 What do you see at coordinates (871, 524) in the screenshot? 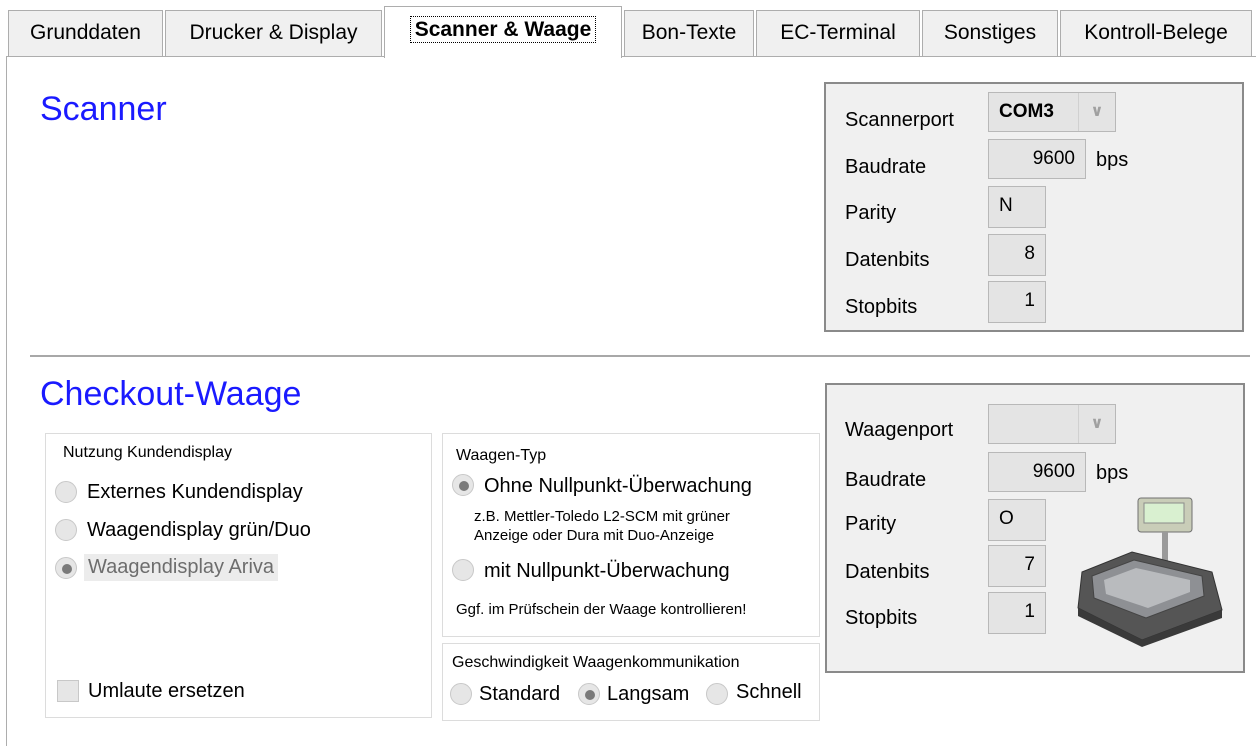
I see `scale-parity-label: Parity` at bounding box center [871, 524].